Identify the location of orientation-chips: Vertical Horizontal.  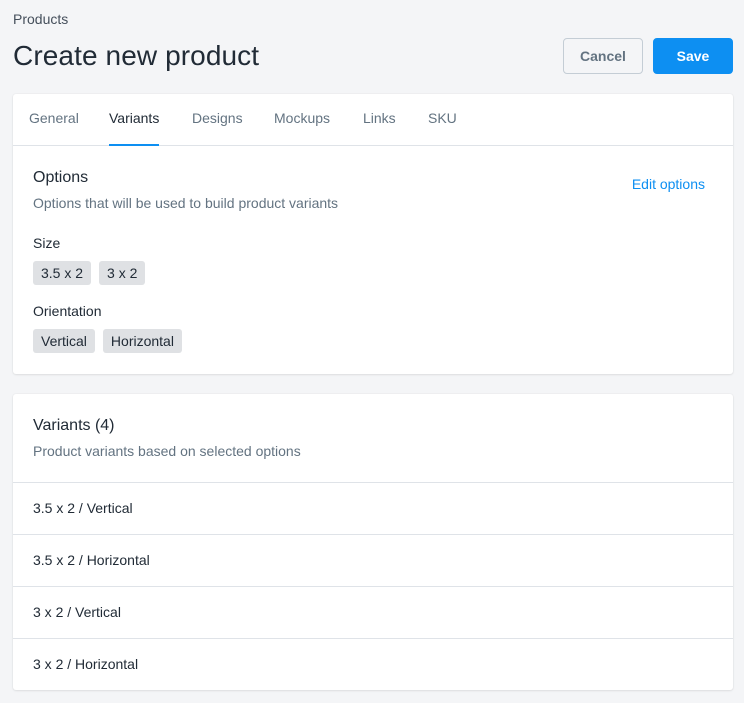
(107, 341).